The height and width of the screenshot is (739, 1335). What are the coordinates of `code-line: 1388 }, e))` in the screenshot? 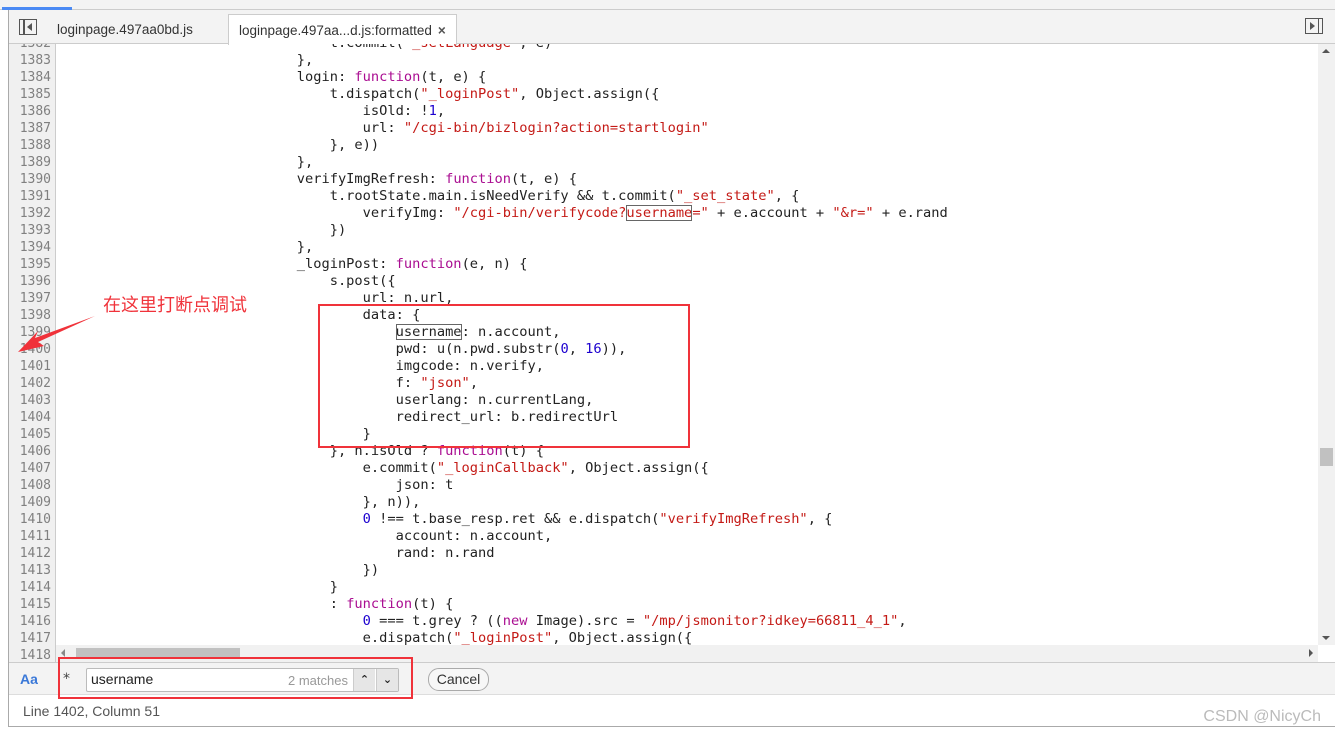 It's located at (672, 145).